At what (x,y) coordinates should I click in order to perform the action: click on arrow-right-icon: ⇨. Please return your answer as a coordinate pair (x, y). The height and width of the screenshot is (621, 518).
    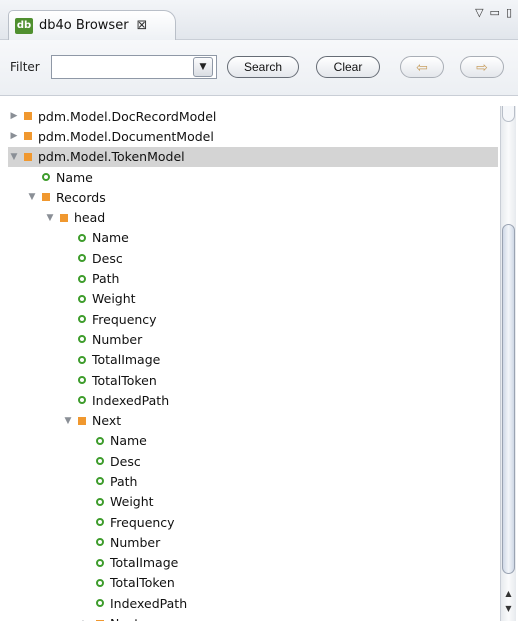
    Looking at the image, I should click on (482, 66).